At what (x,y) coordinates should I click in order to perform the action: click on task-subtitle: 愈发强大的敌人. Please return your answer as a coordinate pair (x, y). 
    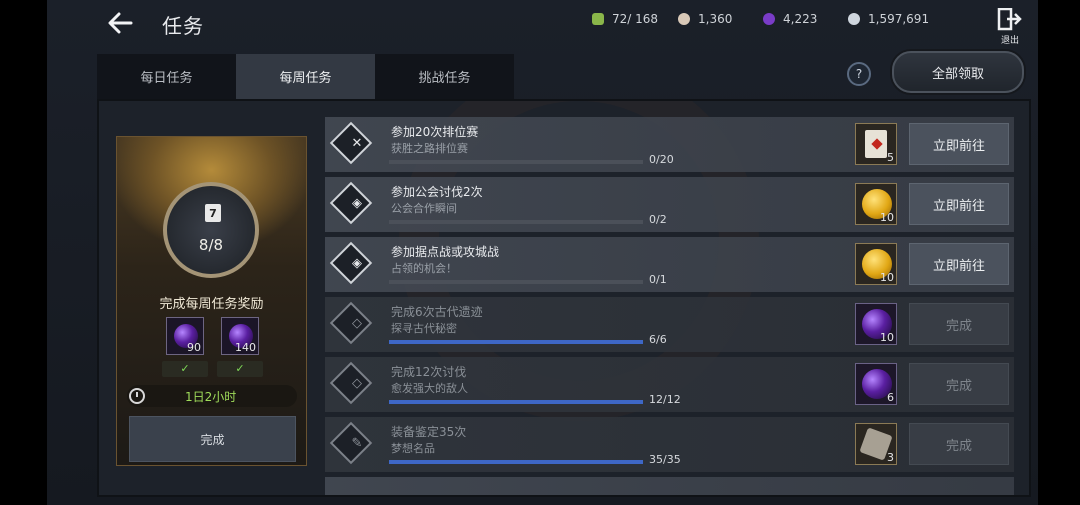
    Looking at the image, I should click on (429, 388).